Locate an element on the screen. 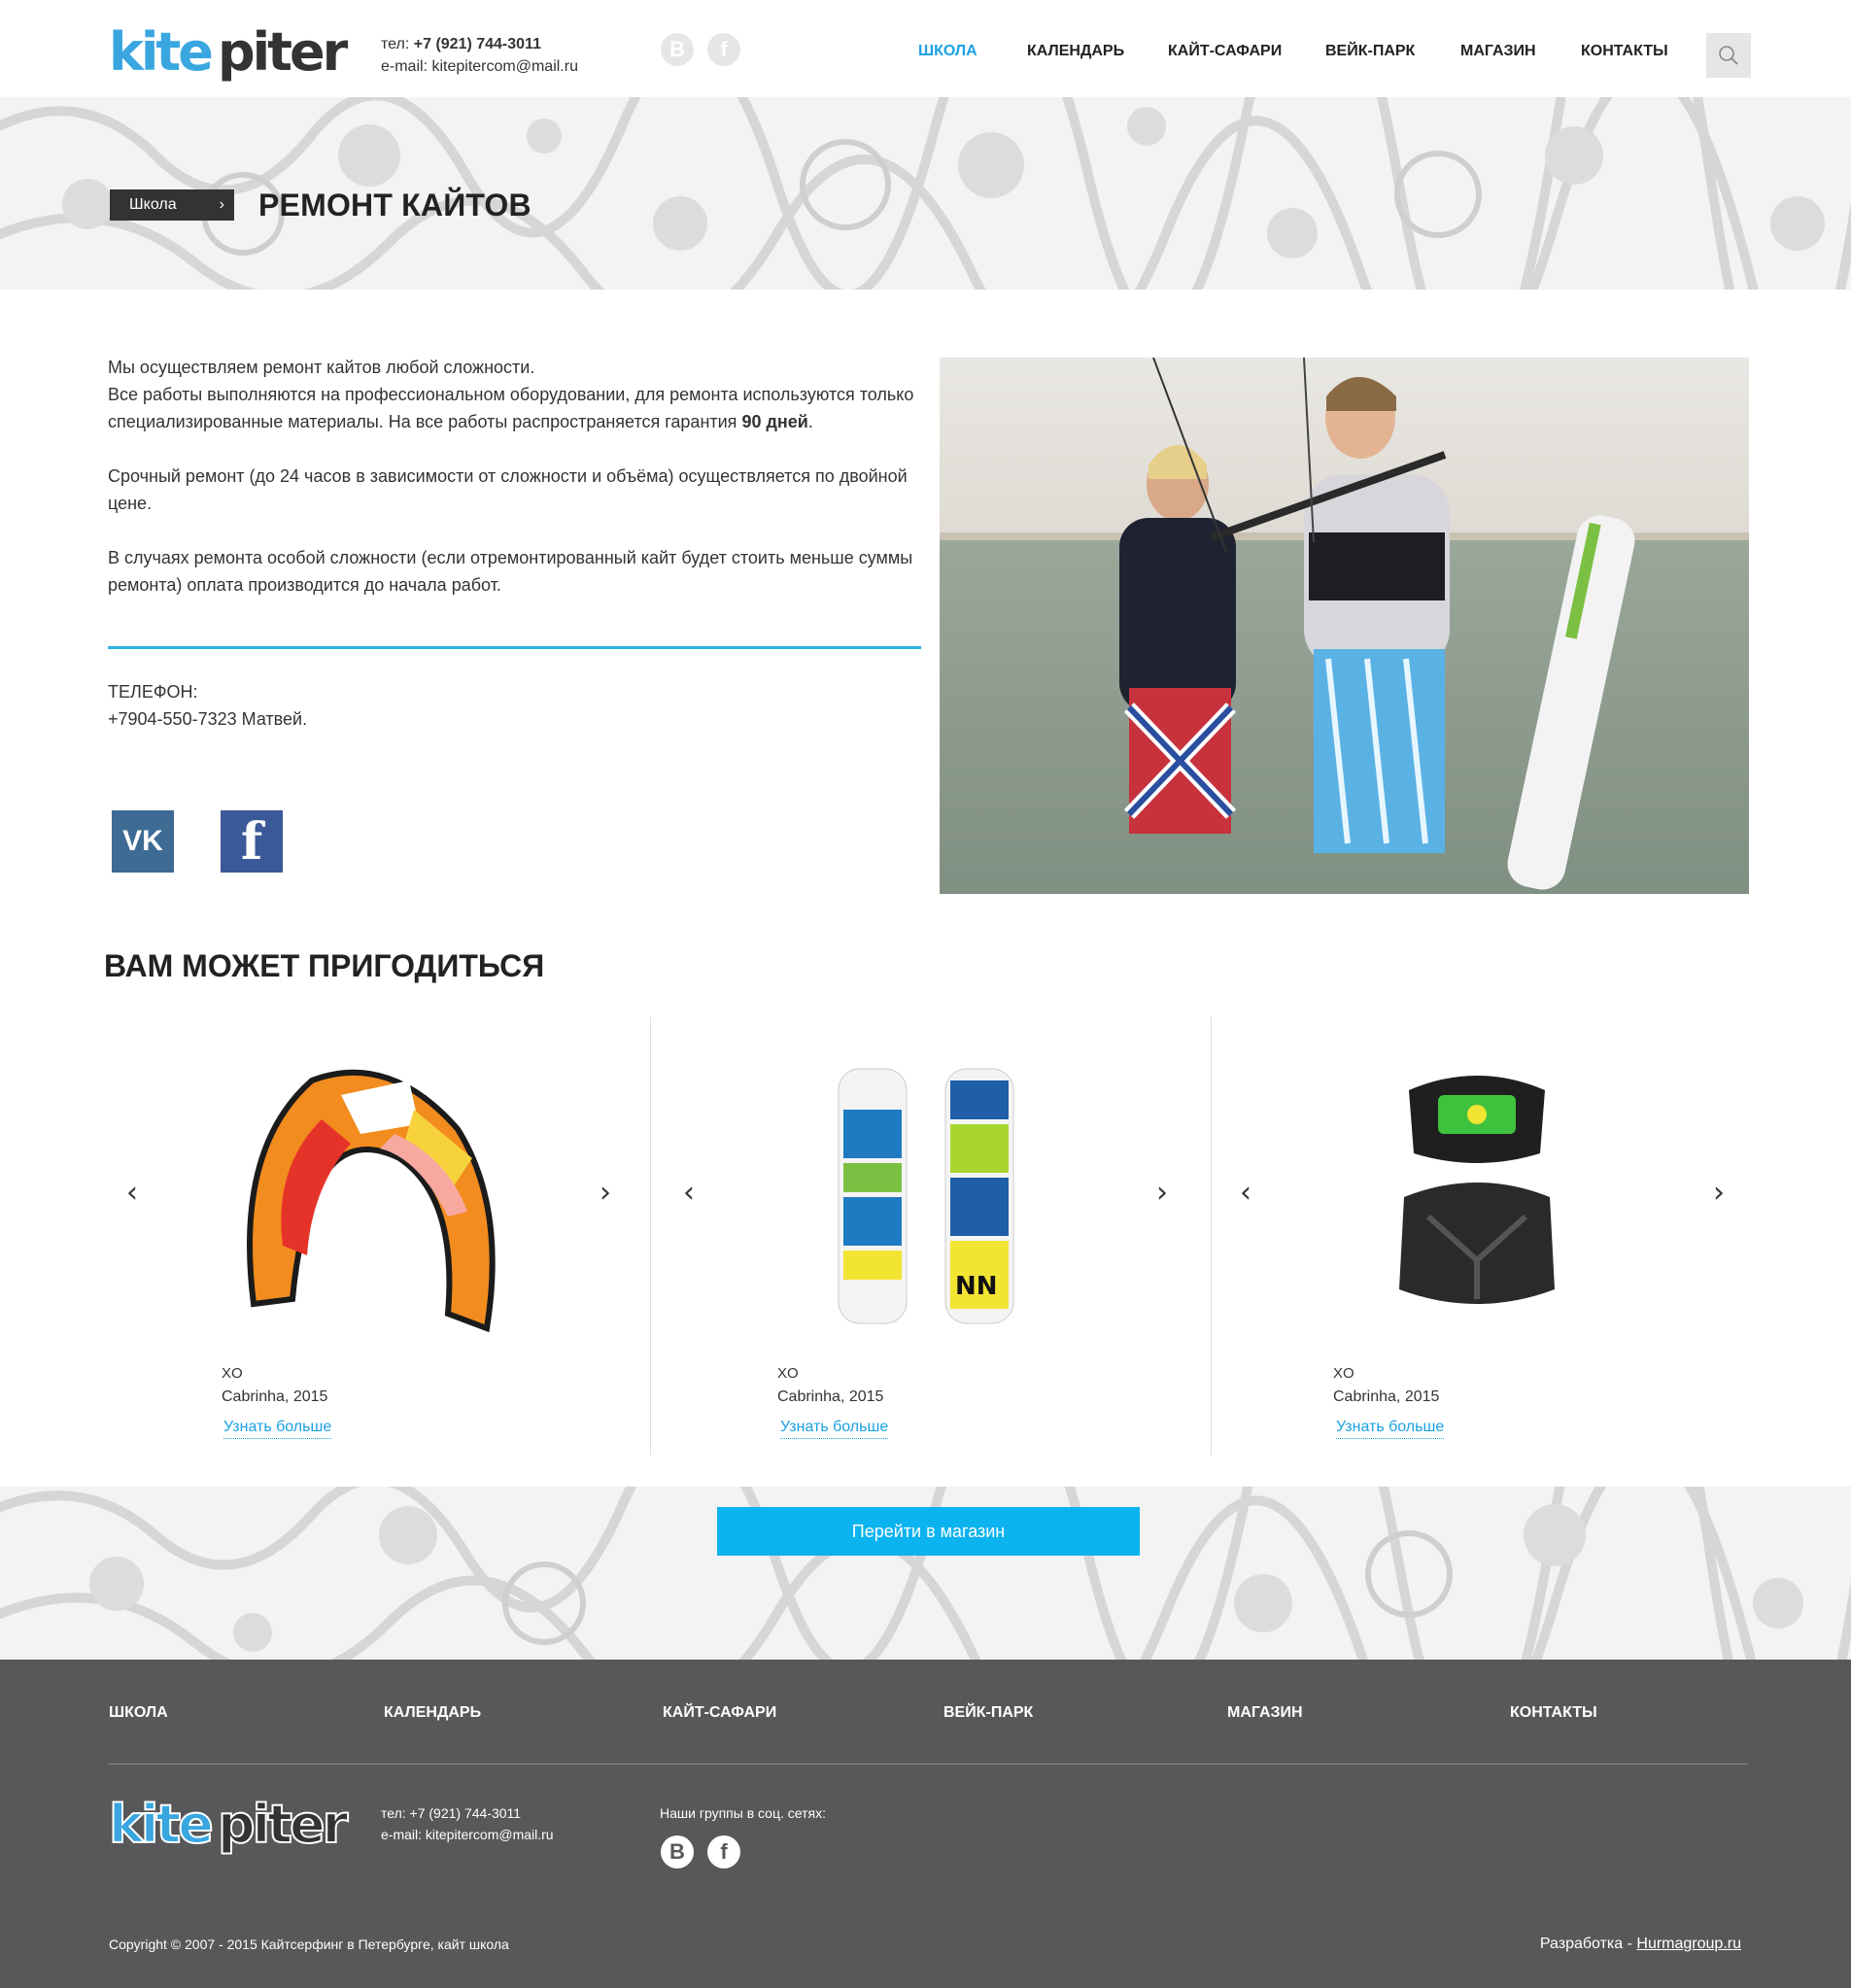 This screenshot has height=1988, width=1851. footer-email: e-mail: kitepitercom@mail.ru is located at coordinates (468, 1835).